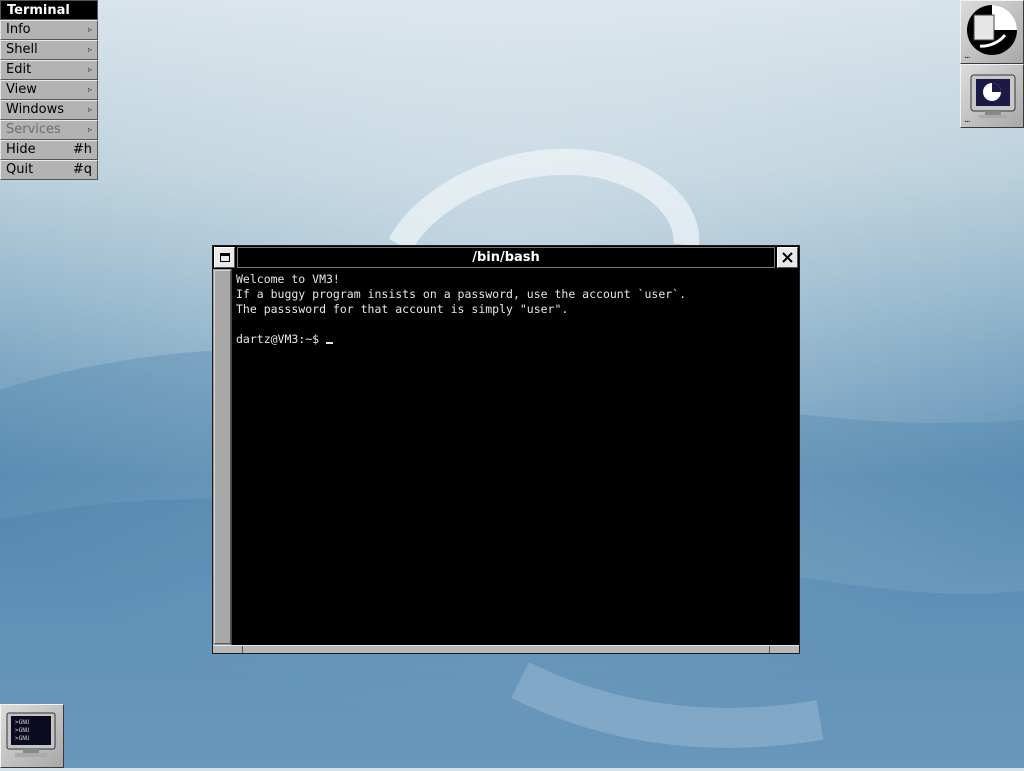 The width and height of the screenshot is (1024, 771). Describe the element at coordinates (49, 70) in the screenshot. I see `menu-item-edit: Edit ▹` at that location.